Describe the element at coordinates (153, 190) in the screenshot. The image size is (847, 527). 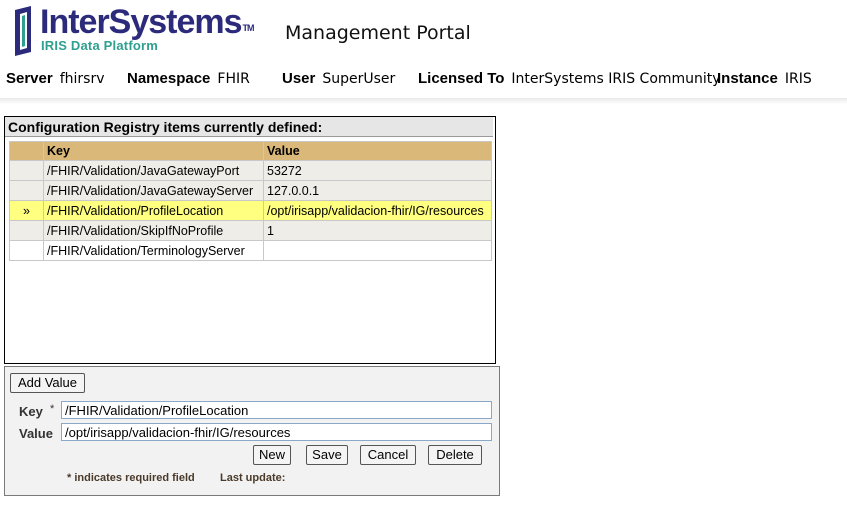
I see `row-key: /FHIR/Validation/JavaGatewayServer` at that location.